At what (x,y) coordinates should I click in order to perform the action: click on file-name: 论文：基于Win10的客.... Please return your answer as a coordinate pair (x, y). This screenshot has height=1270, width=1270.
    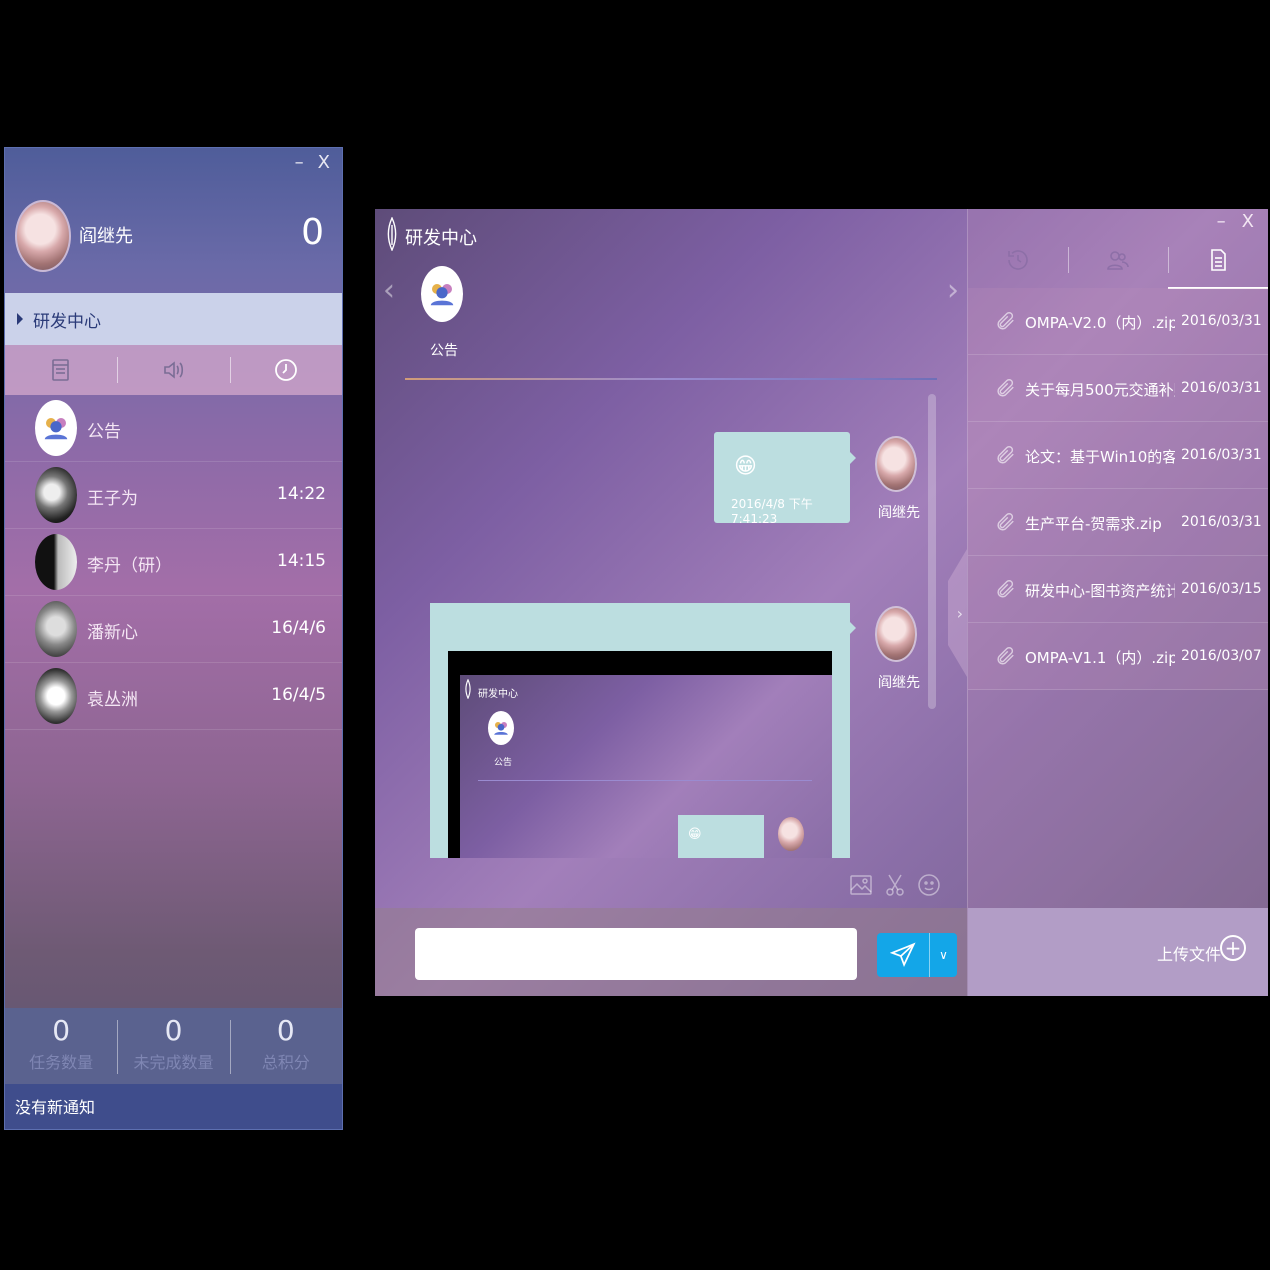
    Looking at the image, I should click on (1100, 457).